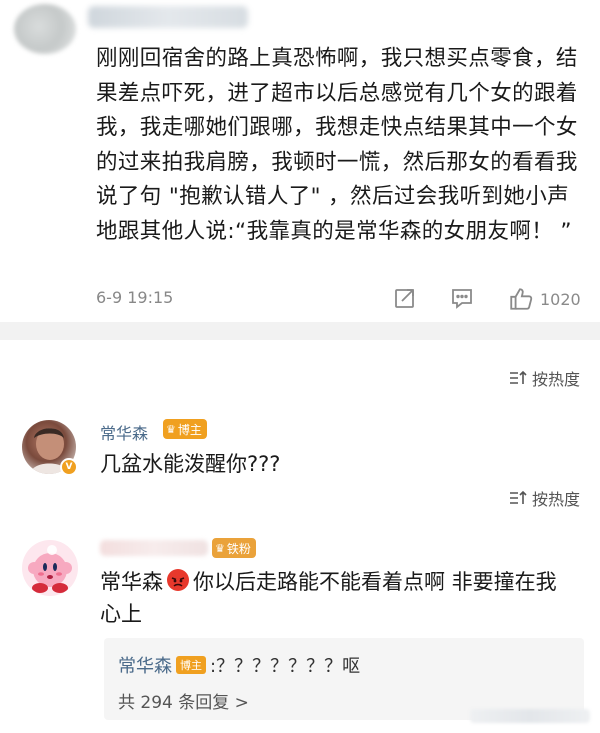  What do you see at coordinates (343, 300) in the screenshot?
I see `post-footer: 6-9 19:15 1020` at bounding box center [343, 300].